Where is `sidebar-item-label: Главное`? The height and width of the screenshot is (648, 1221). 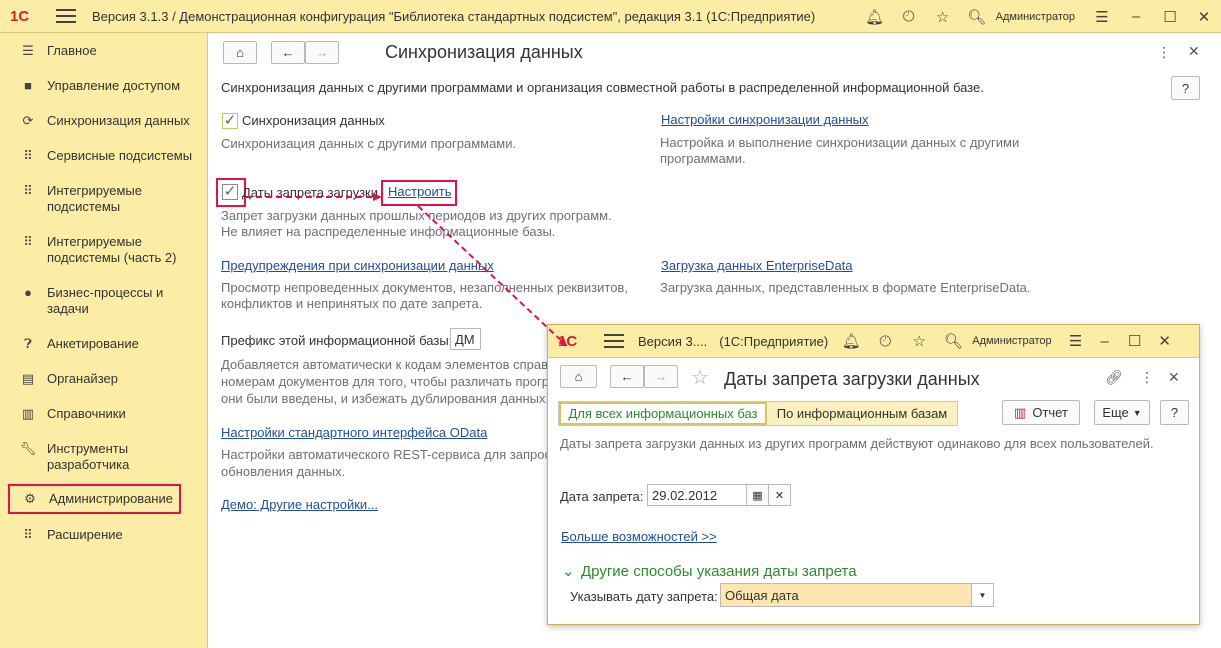
sidebar-item-label: Главное is located at coordinates (72, 50).